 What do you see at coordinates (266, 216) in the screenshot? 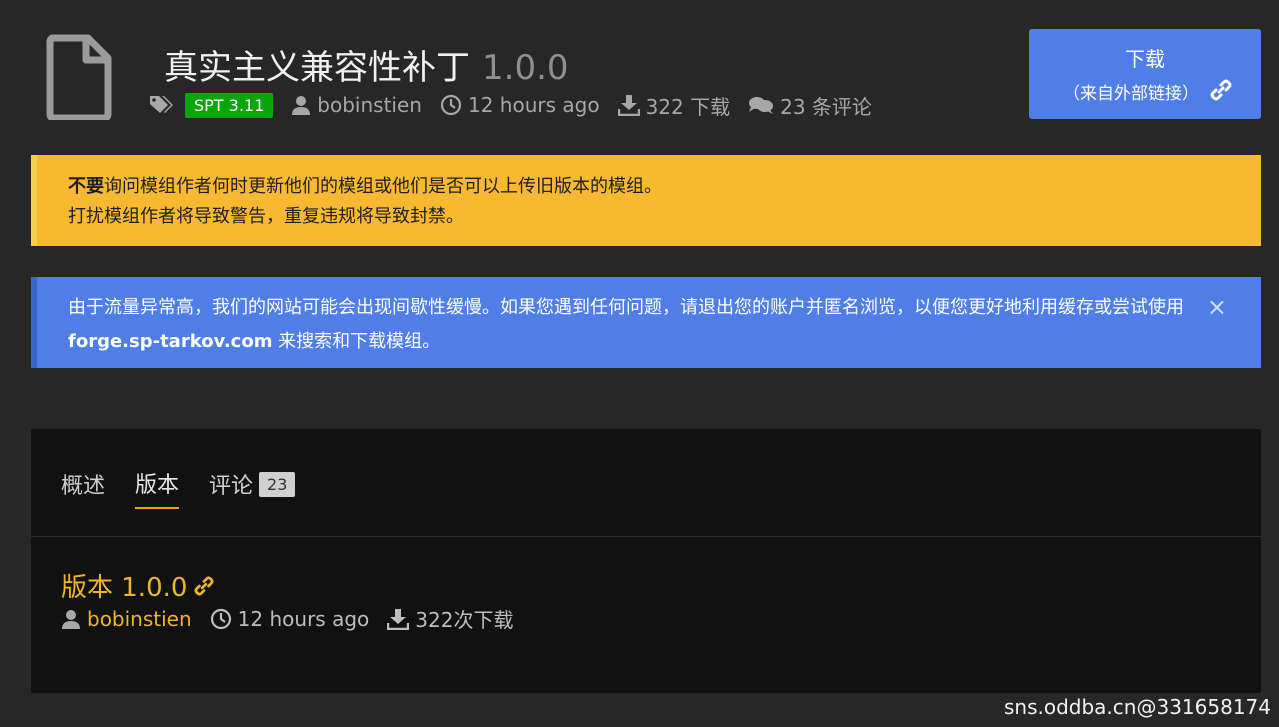
I see `warning-line-2: 打扰模组作者将导致警告，重复违规将导致封禁。` at bounding box center [266, 216].